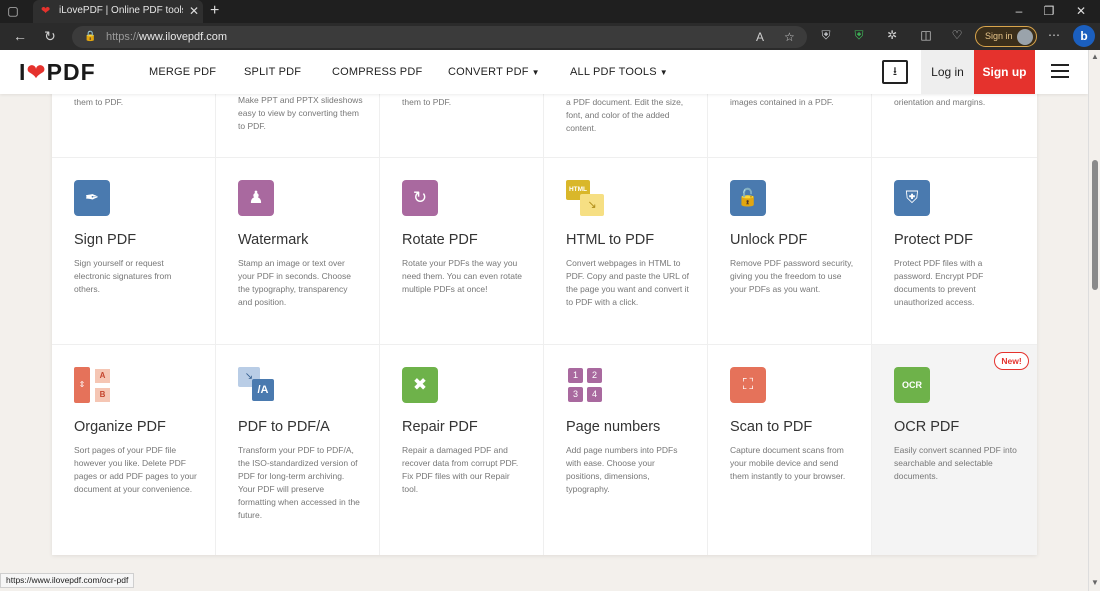 This screenshot has height=591, width=1100. Describe the element at coordinates (748, 198) in the screenshot. I see `unlock-icon: 🔓` at that location.